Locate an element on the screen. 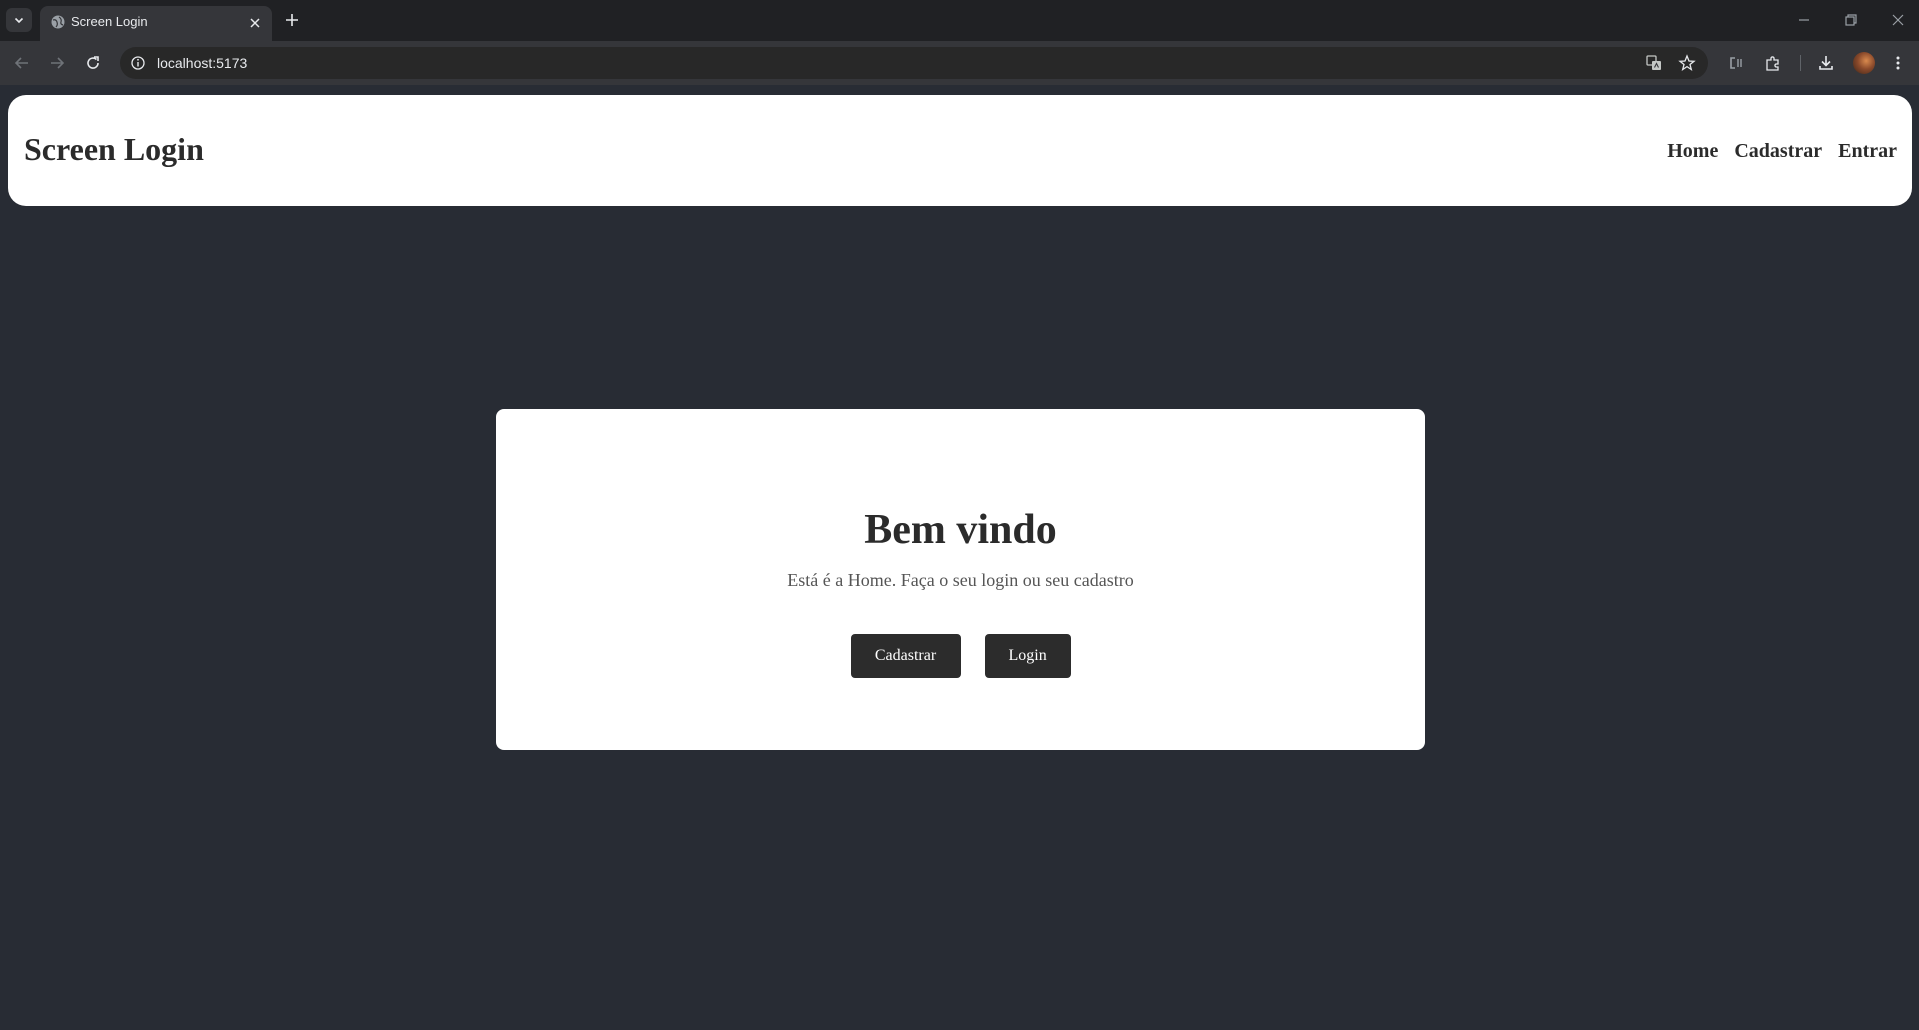 This screenshot has height=1030, width=1919. nav-link-home: Home is located at coordinates (1692, 151).